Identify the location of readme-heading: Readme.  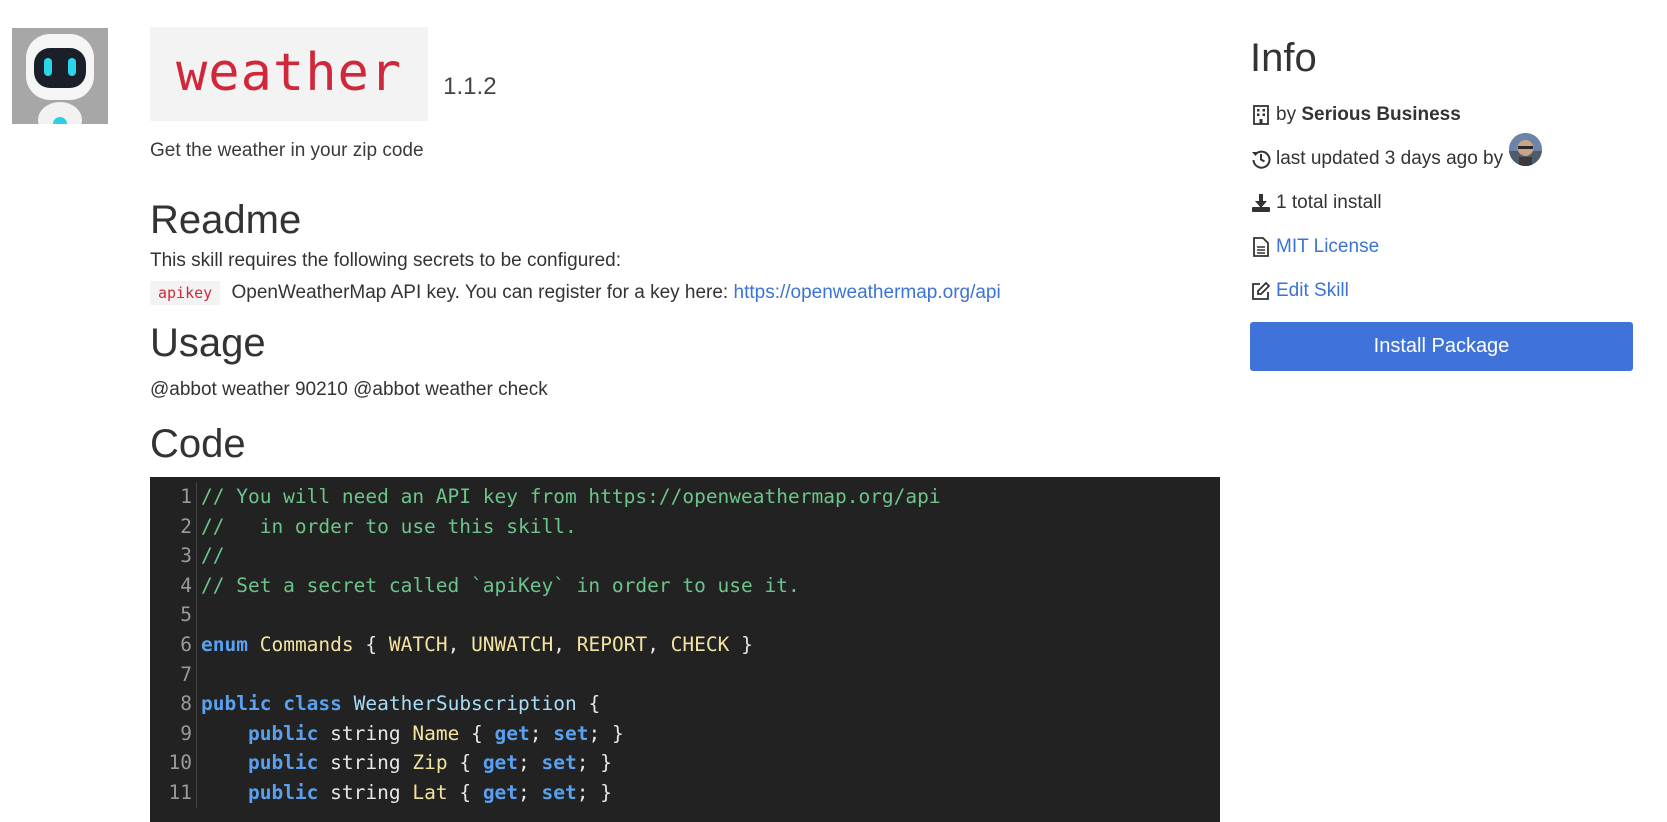
(226, 220).